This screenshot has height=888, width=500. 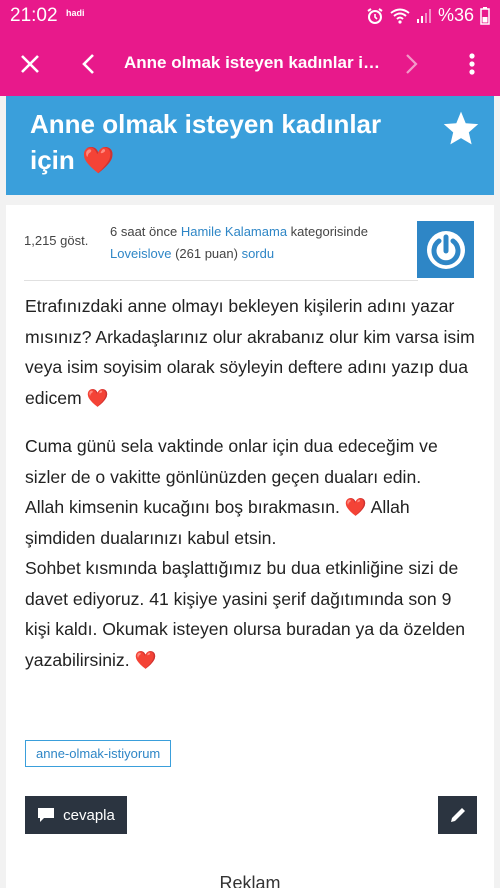 I want to click on author-points: (261 puan), so click(x=206, y=253).